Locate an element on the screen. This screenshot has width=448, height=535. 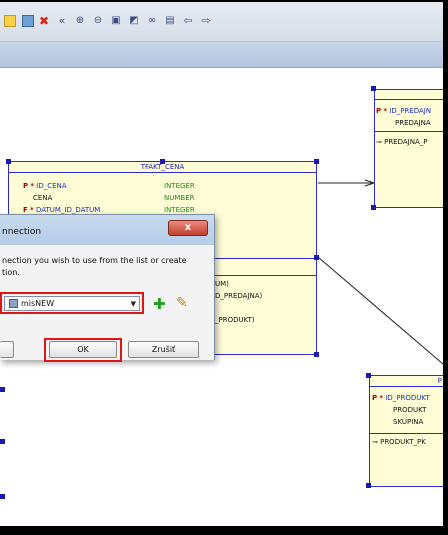
toolbar: ✖ « ⊕ ⊖ ▣ ◩ ∞ ▤ ⇦ ⇨ is located at coordinates (221, 22).